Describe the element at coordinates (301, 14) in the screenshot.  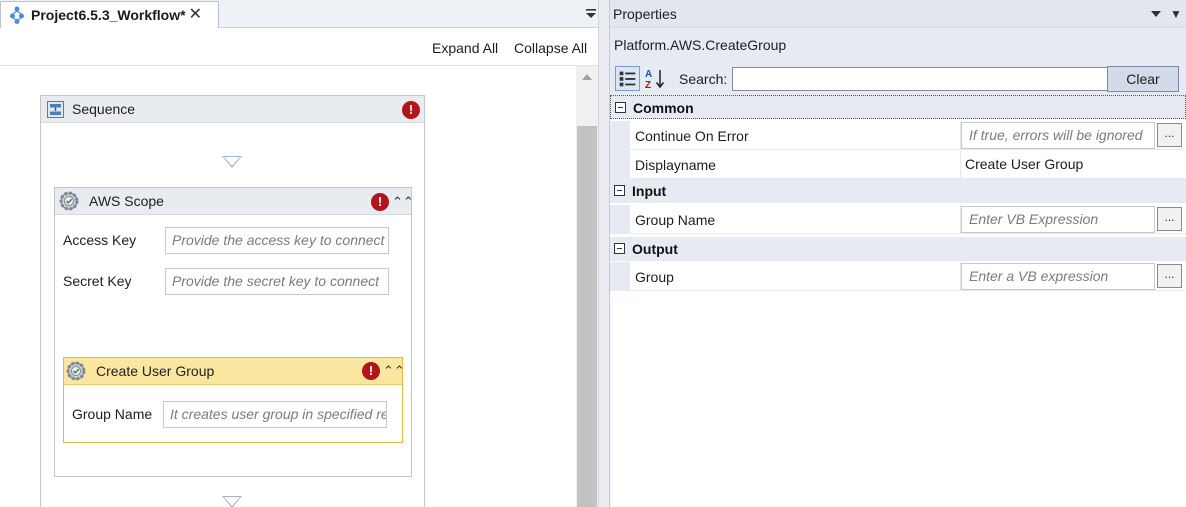
I see `document-tabstrip: Project6.5.3_Workflow* ✕` at that location.